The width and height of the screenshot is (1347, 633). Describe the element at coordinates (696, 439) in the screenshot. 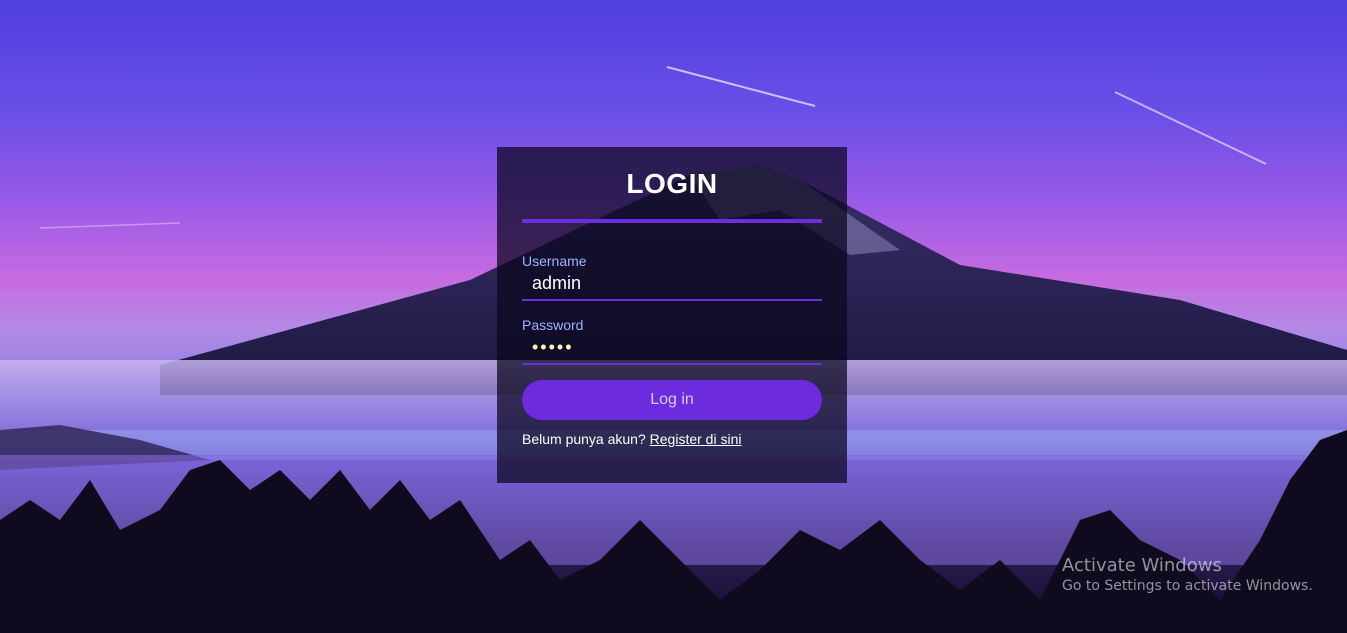

I see `register-link: Register di sini` at that location.